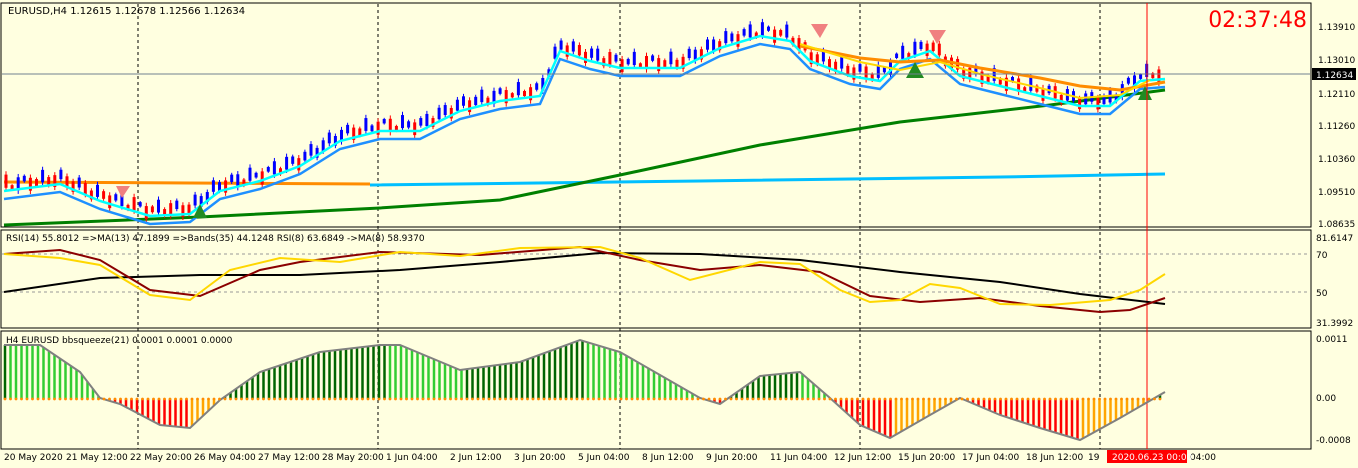 This screenshot has height=468, width=1358. What do you see at coordinates (926, 458) in the screenshot?
I see `time-label: 15 Jun 20:00` at bounding box center [926, 458].